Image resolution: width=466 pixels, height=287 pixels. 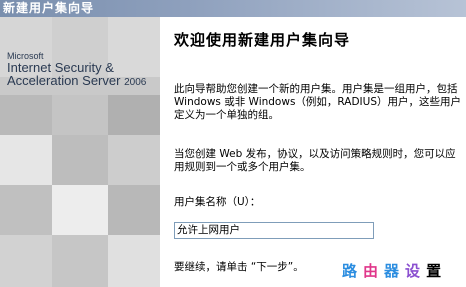 What do you see at coordinates (262, 40) in the screenshot?
I see `page-title: 欢迎使用新建用户集向导` at bounding box center [262, 40].